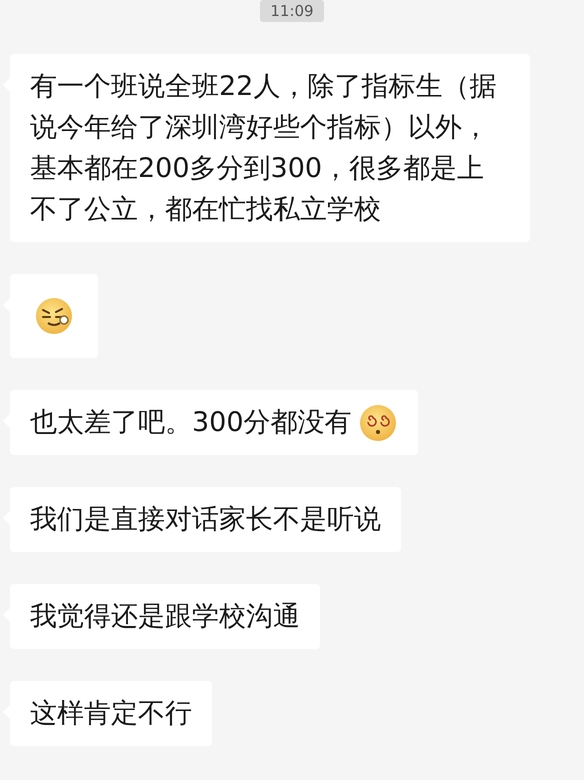  Describe the element at coordinates (111, 714) in the screenshot. I see `message-text: 这样肯定不行` at that location.